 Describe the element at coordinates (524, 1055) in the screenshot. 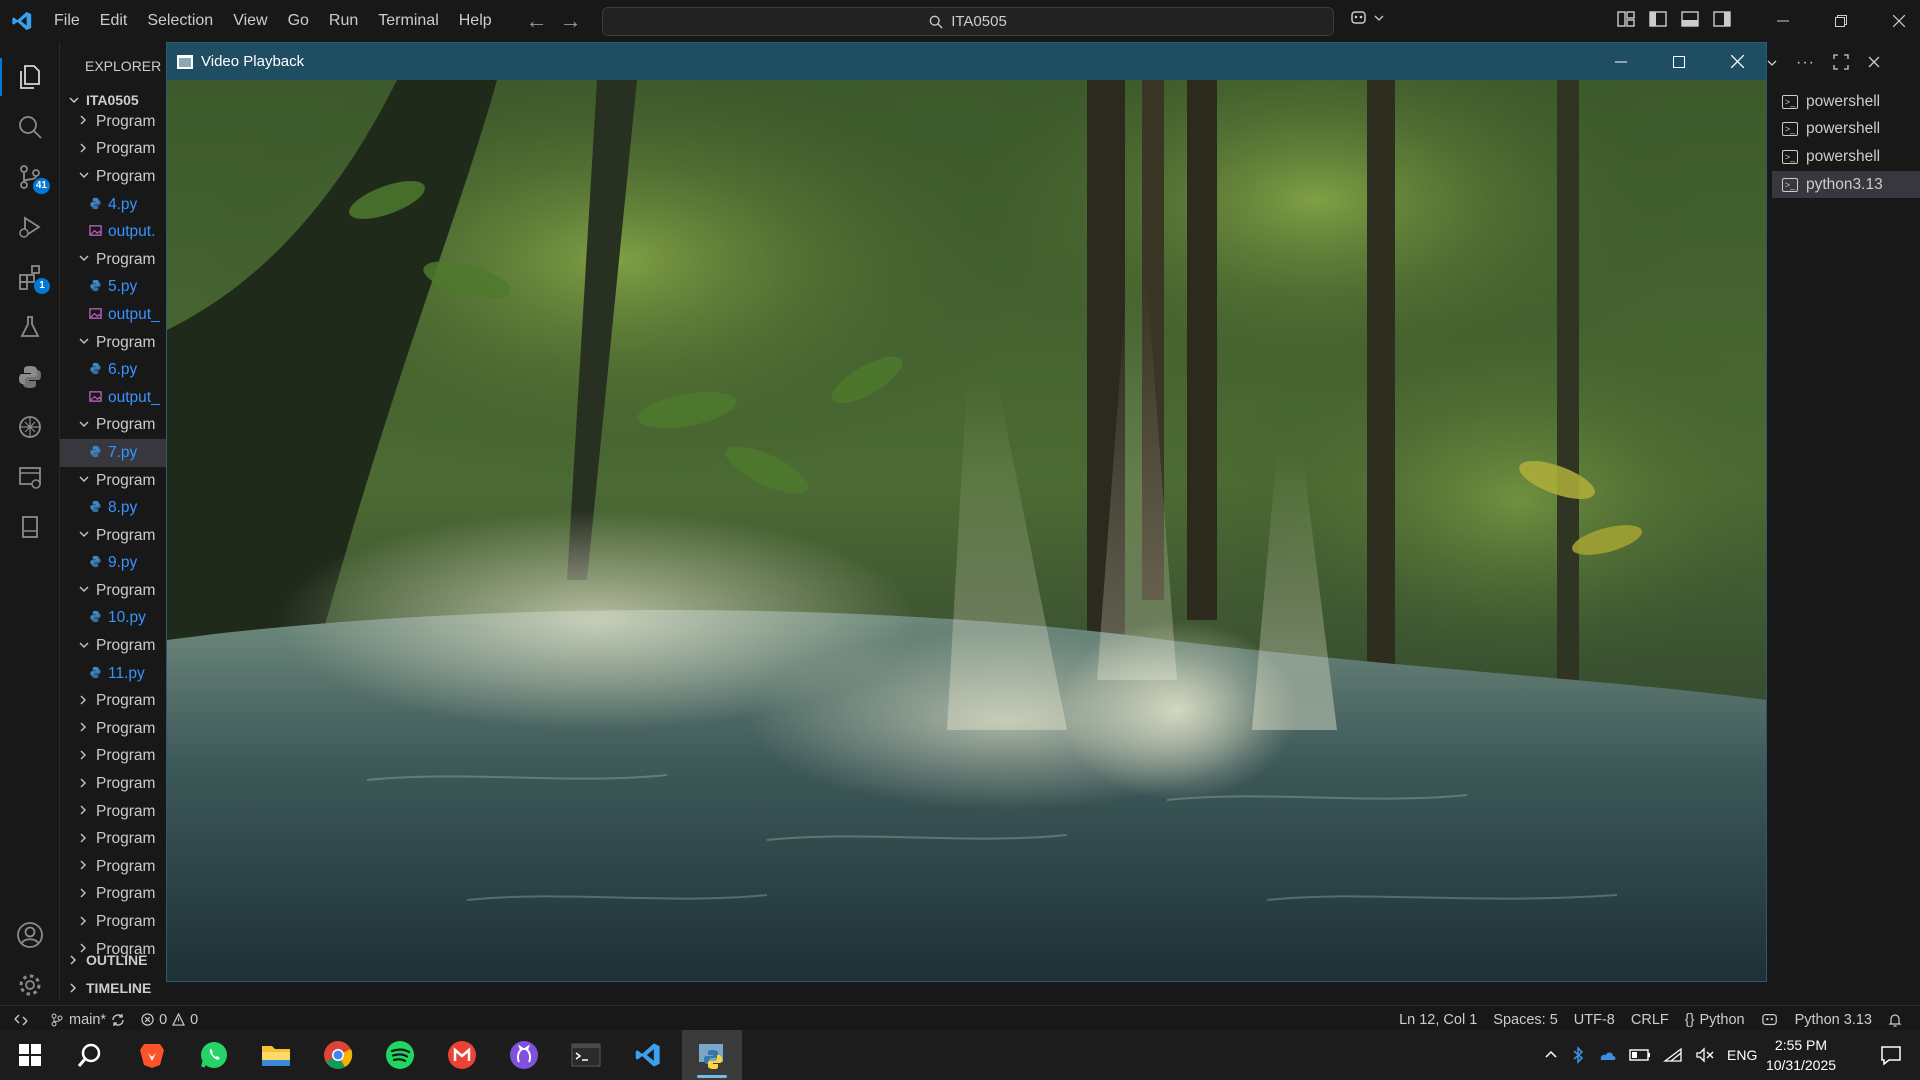

I see `github-desktop-app` at that location.